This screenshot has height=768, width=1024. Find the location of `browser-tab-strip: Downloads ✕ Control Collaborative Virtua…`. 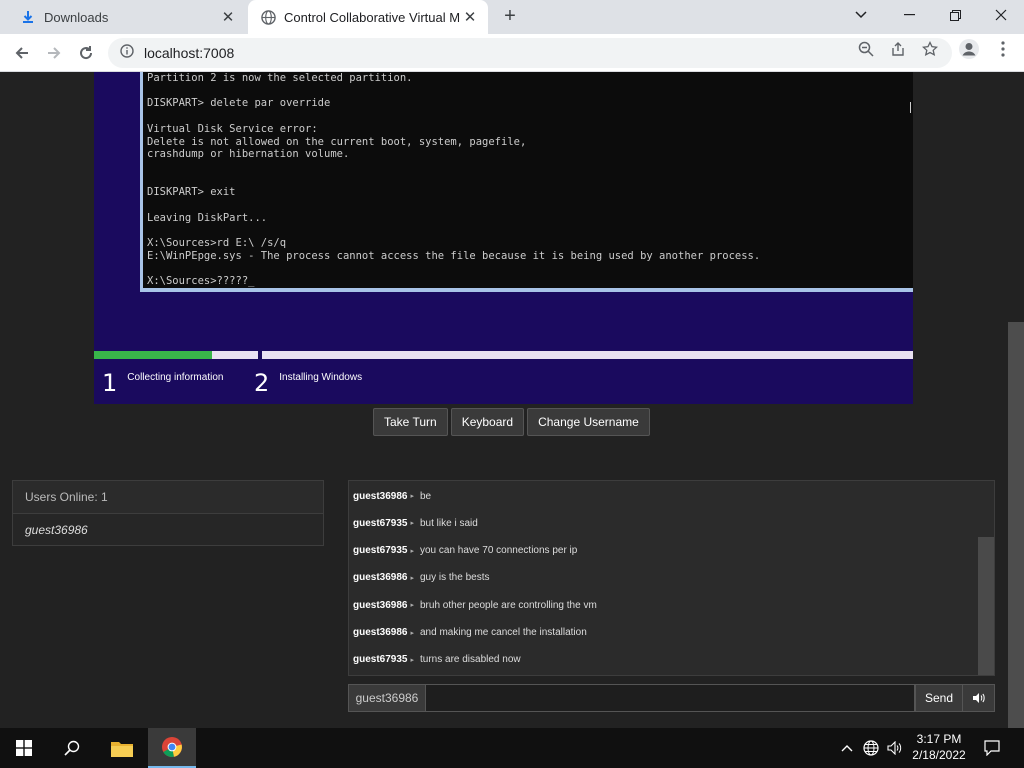

browser-tab-strip: Downloads ✕ Control Collaborative Virtua… is located at coordinates (512, 17).